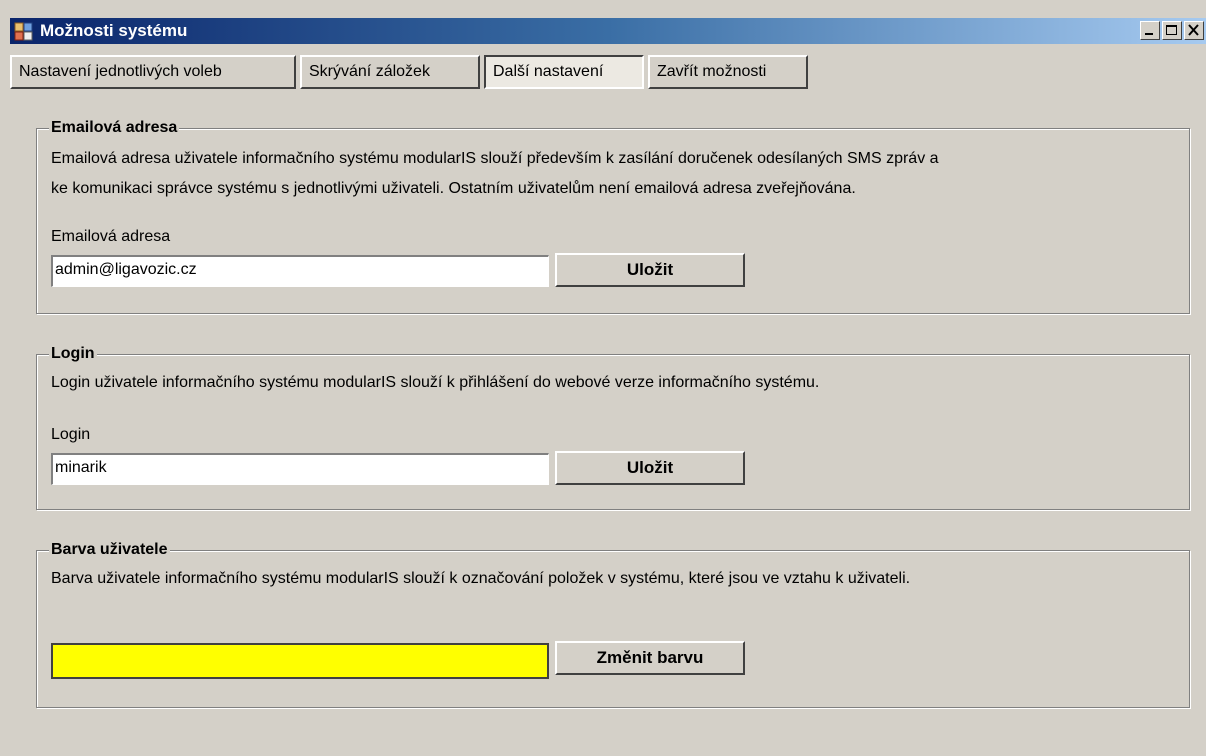  What do you see at coordinates (111, 236) in the screenshot?
I see `email-field-label: Emailová adresa` at bounding box center [111, 236].